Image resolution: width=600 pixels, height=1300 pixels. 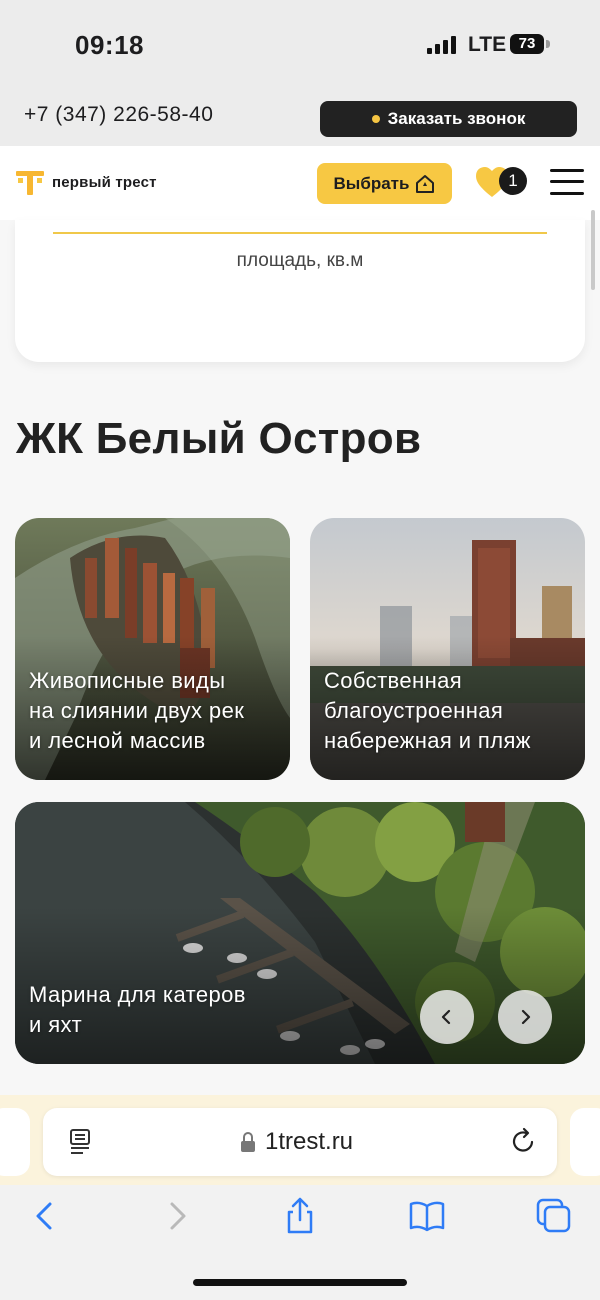 I want to click on tabs-icon, so click(x=554, y=1216).